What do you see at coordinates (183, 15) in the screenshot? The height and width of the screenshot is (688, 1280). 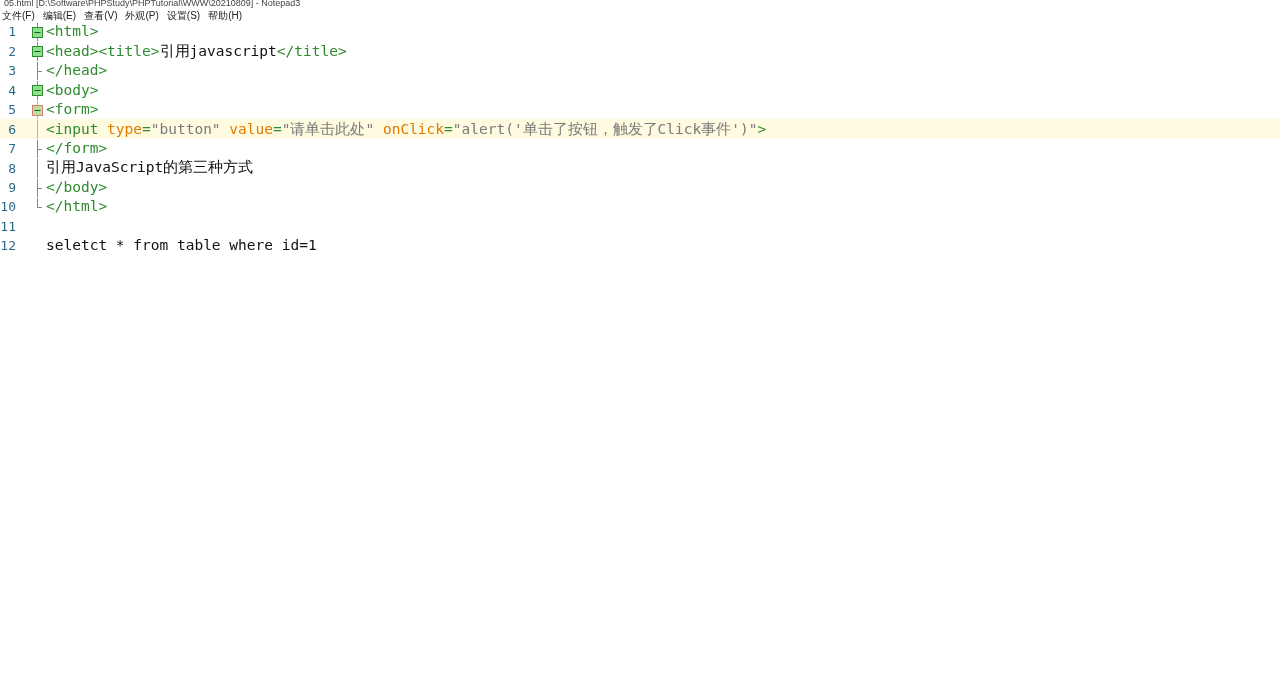 I see `menu-item: 设置(S)` at bounding box center [183, 15].